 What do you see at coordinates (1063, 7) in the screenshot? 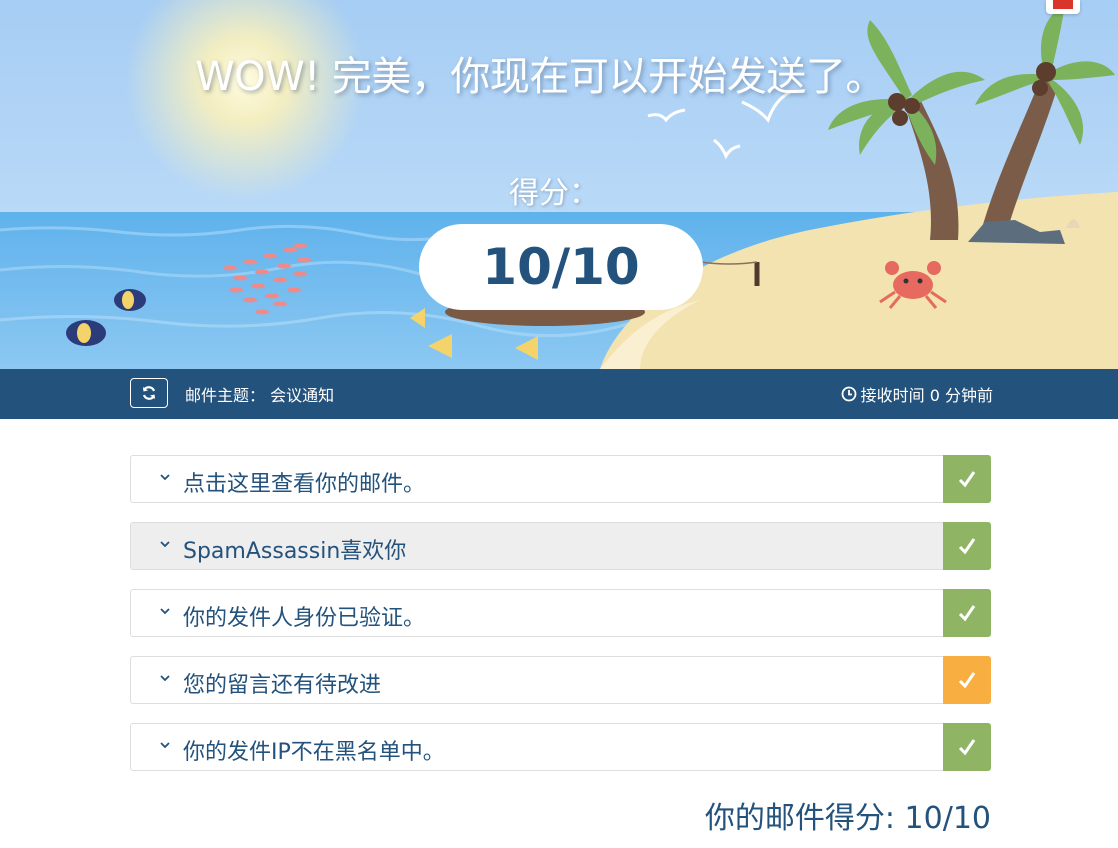
I see `language-flag-icon` at bounding box center [1063, 7].